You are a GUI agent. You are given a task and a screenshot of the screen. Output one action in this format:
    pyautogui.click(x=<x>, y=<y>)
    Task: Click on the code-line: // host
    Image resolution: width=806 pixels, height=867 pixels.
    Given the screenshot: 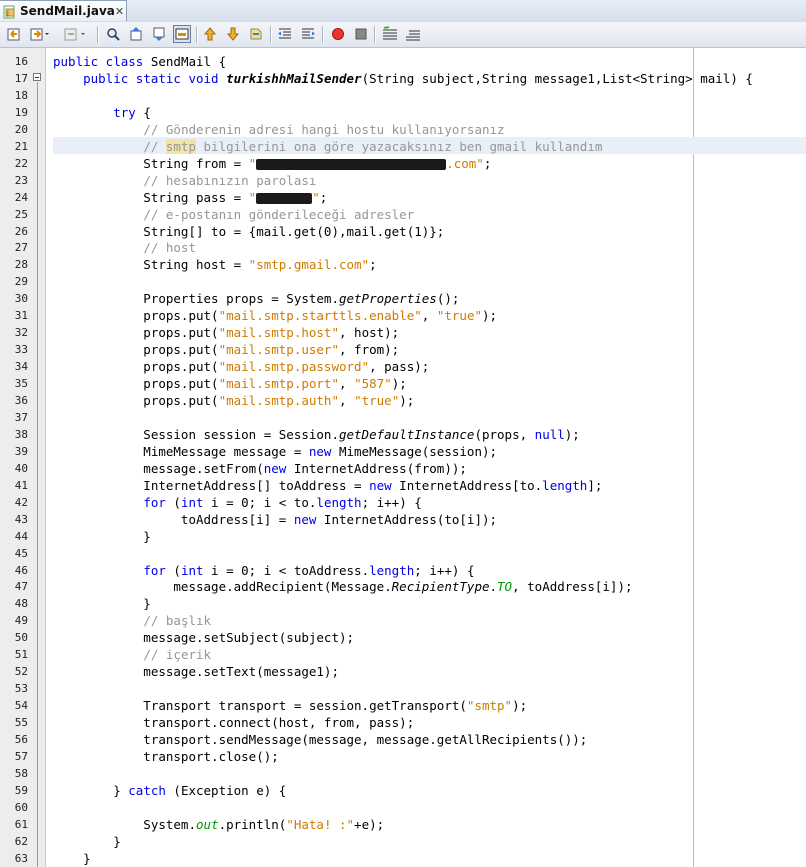 What is the action you would take?
    pyautogui.click(x=124, y=247)
    